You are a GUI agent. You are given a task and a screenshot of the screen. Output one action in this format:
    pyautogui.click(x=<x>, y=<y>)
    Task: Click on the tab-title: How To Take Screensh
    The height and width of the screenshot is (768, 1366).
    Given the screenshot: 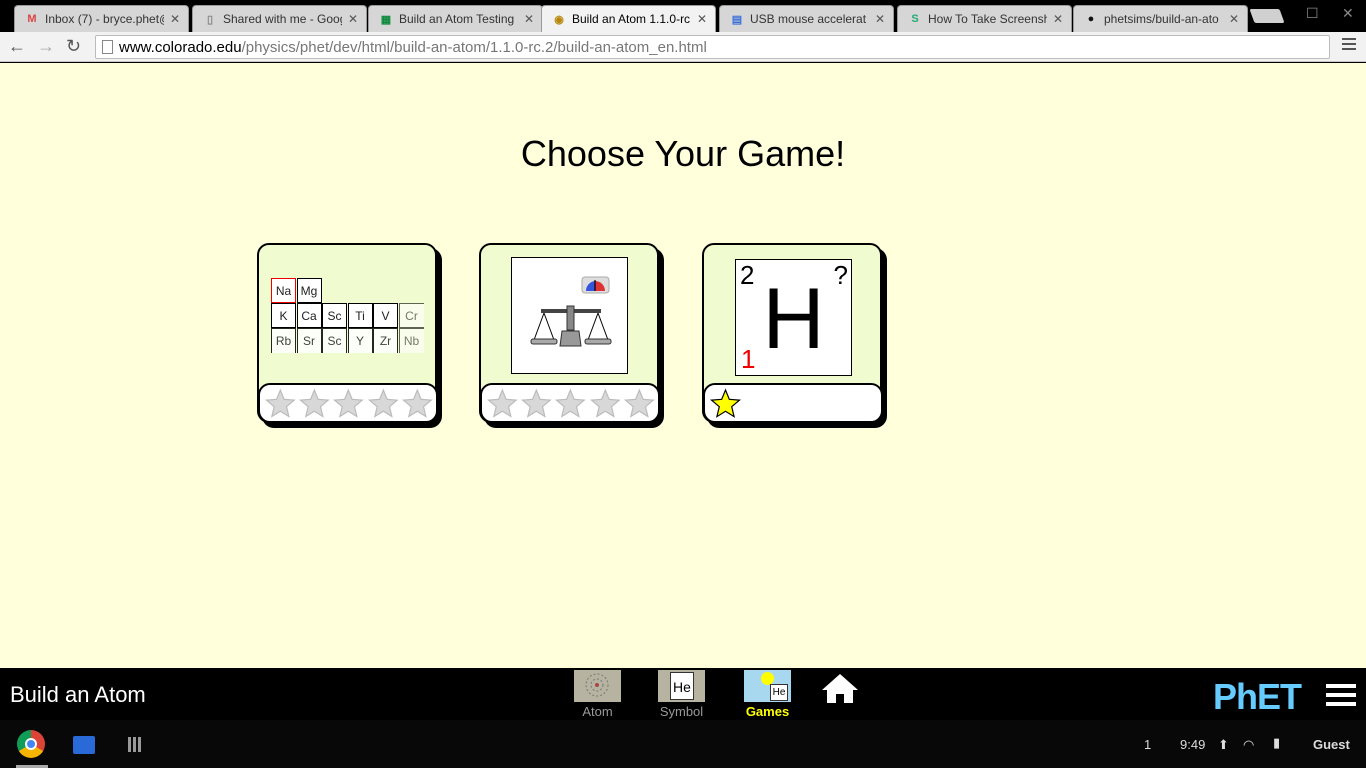 What is the action you would take?
    pyautogui.click(x=987, y=19)
    